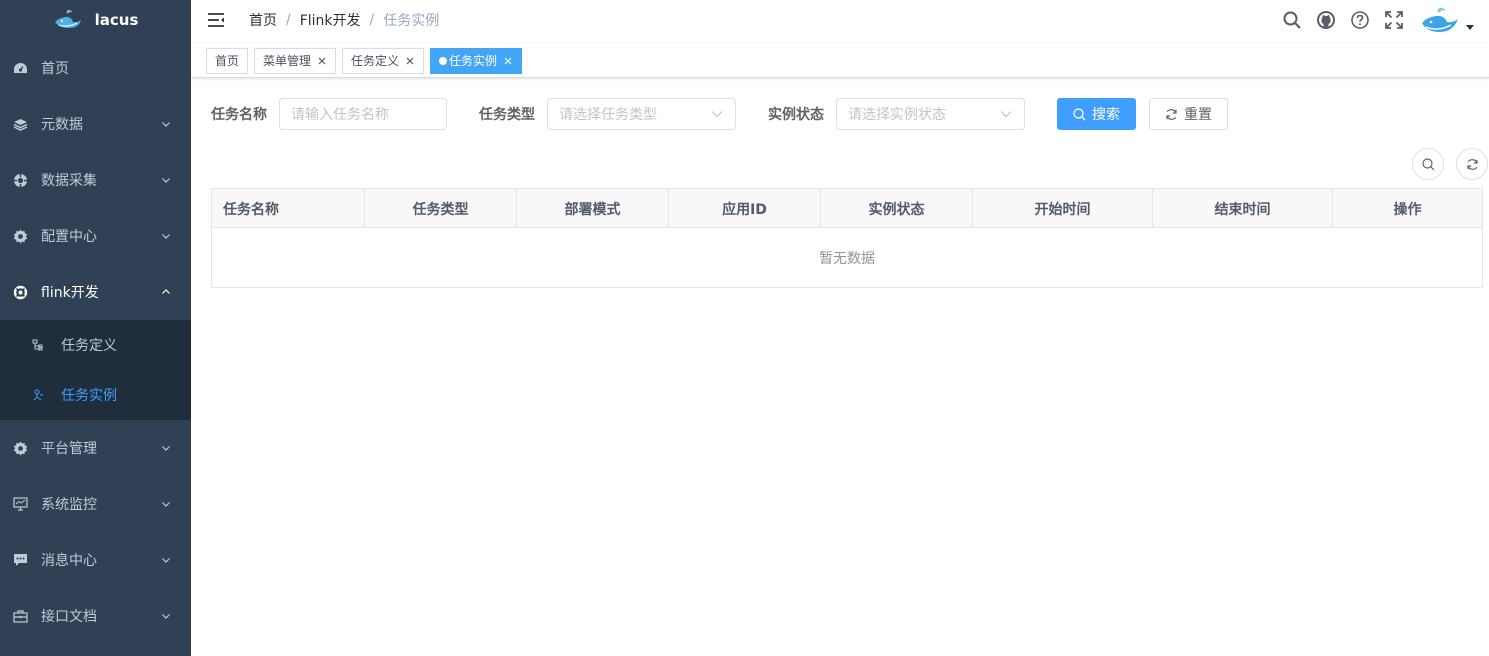 This screenshot has height=656, width=1489. I want to click on task-type-placeholder: 请选择任务类型, so click(608, 115).